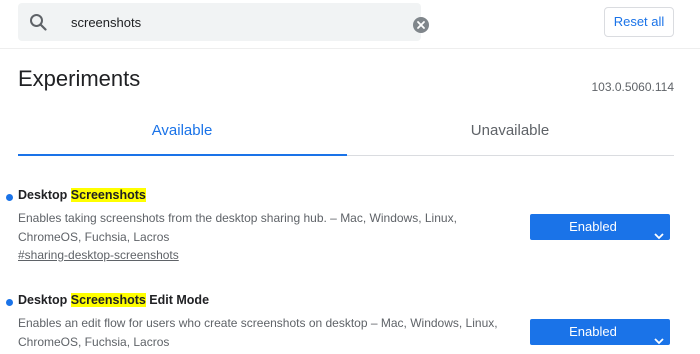 Image resolution: width=700 pixels, height=354 pixels. What do you see at coordinates (177, 300) in the screenshot?
I see `experiment-title-suffix: Edit Mode` at bounding box center [177, 300].